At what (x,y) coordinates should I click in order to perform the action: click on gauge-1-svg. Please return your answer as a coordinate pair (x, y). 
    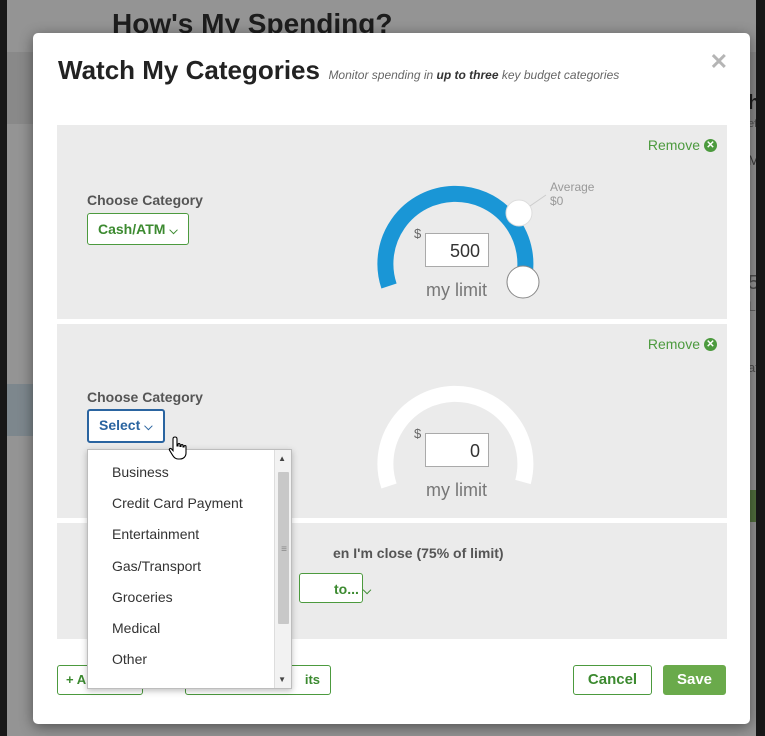
    Looking at the image, I should click on (462, 242).